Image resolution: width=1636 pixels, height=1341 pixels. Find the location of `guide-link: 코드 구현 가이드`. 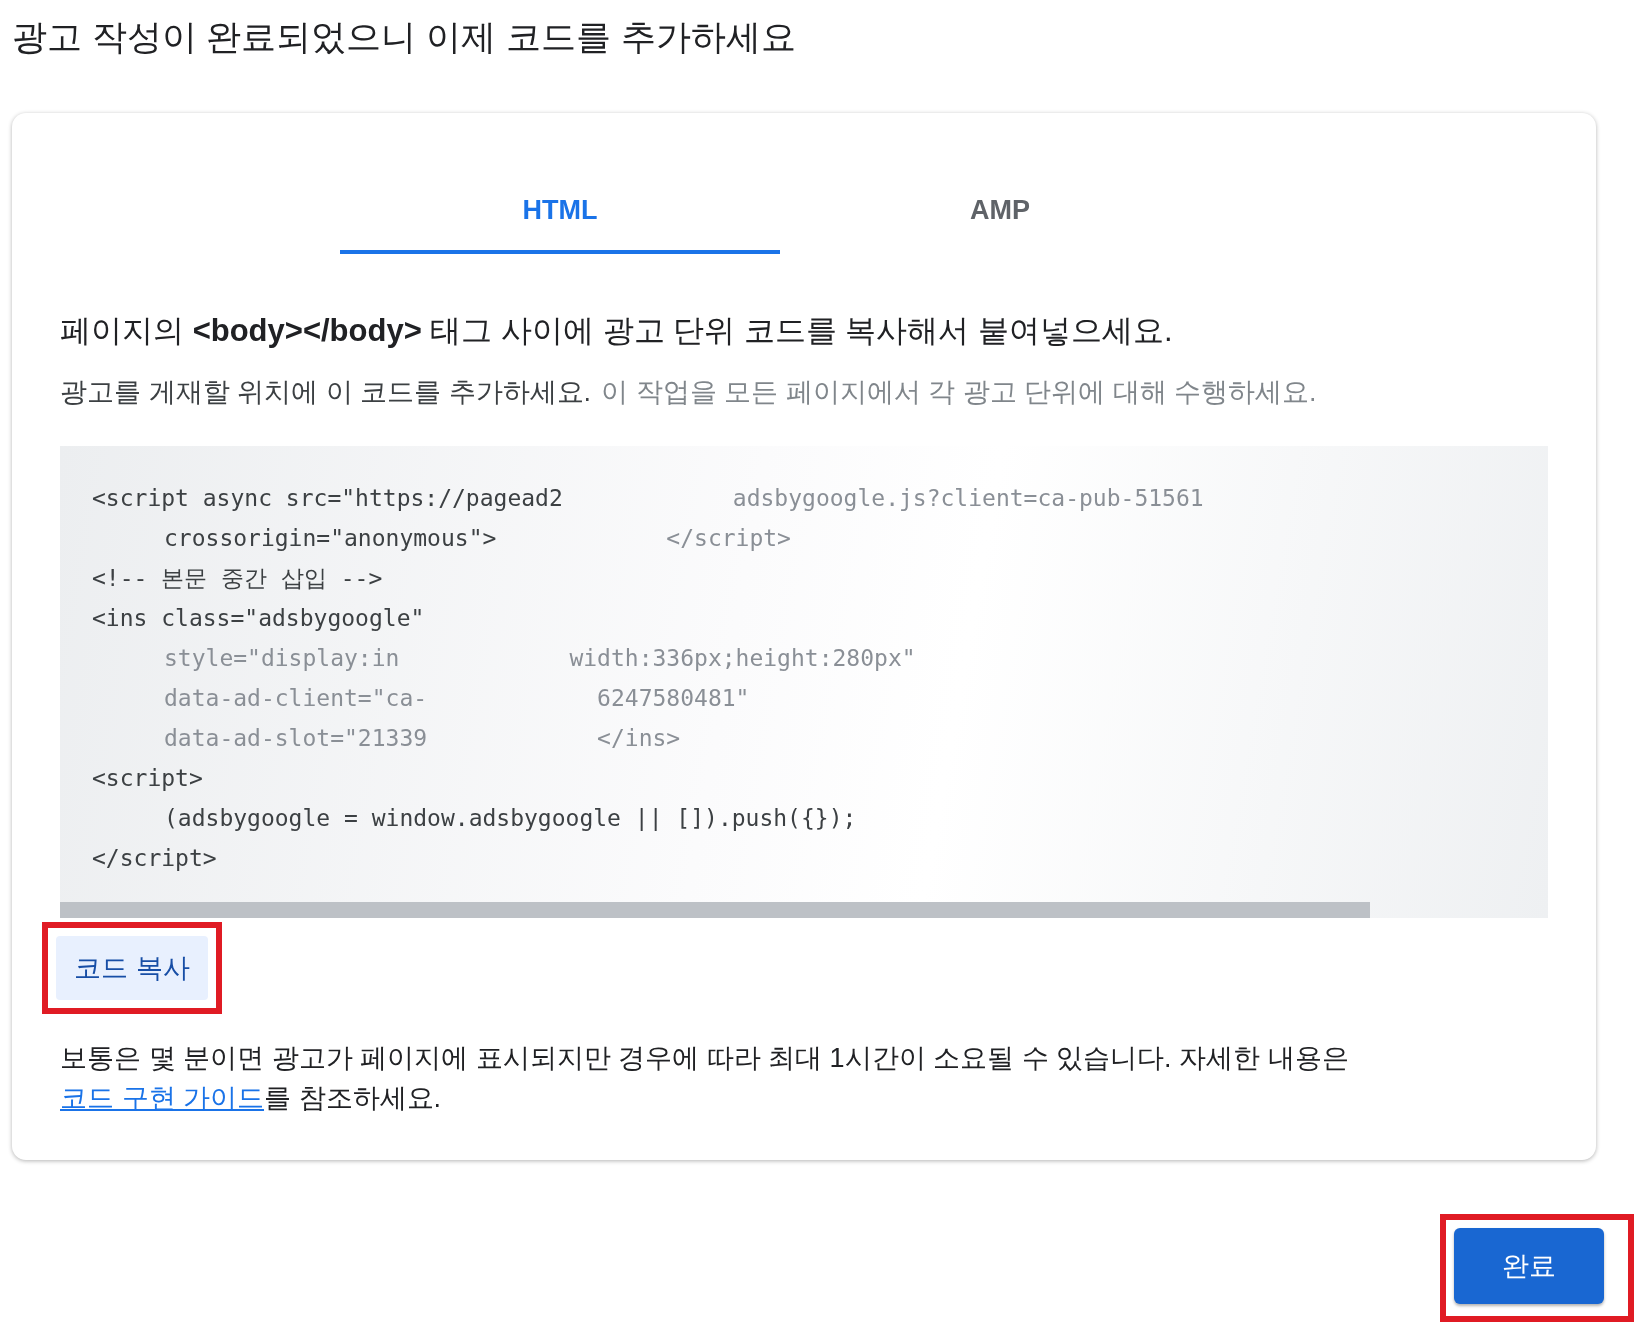

guide-link: 코드 구현 가이드 is located at coordinates (162, 1098).